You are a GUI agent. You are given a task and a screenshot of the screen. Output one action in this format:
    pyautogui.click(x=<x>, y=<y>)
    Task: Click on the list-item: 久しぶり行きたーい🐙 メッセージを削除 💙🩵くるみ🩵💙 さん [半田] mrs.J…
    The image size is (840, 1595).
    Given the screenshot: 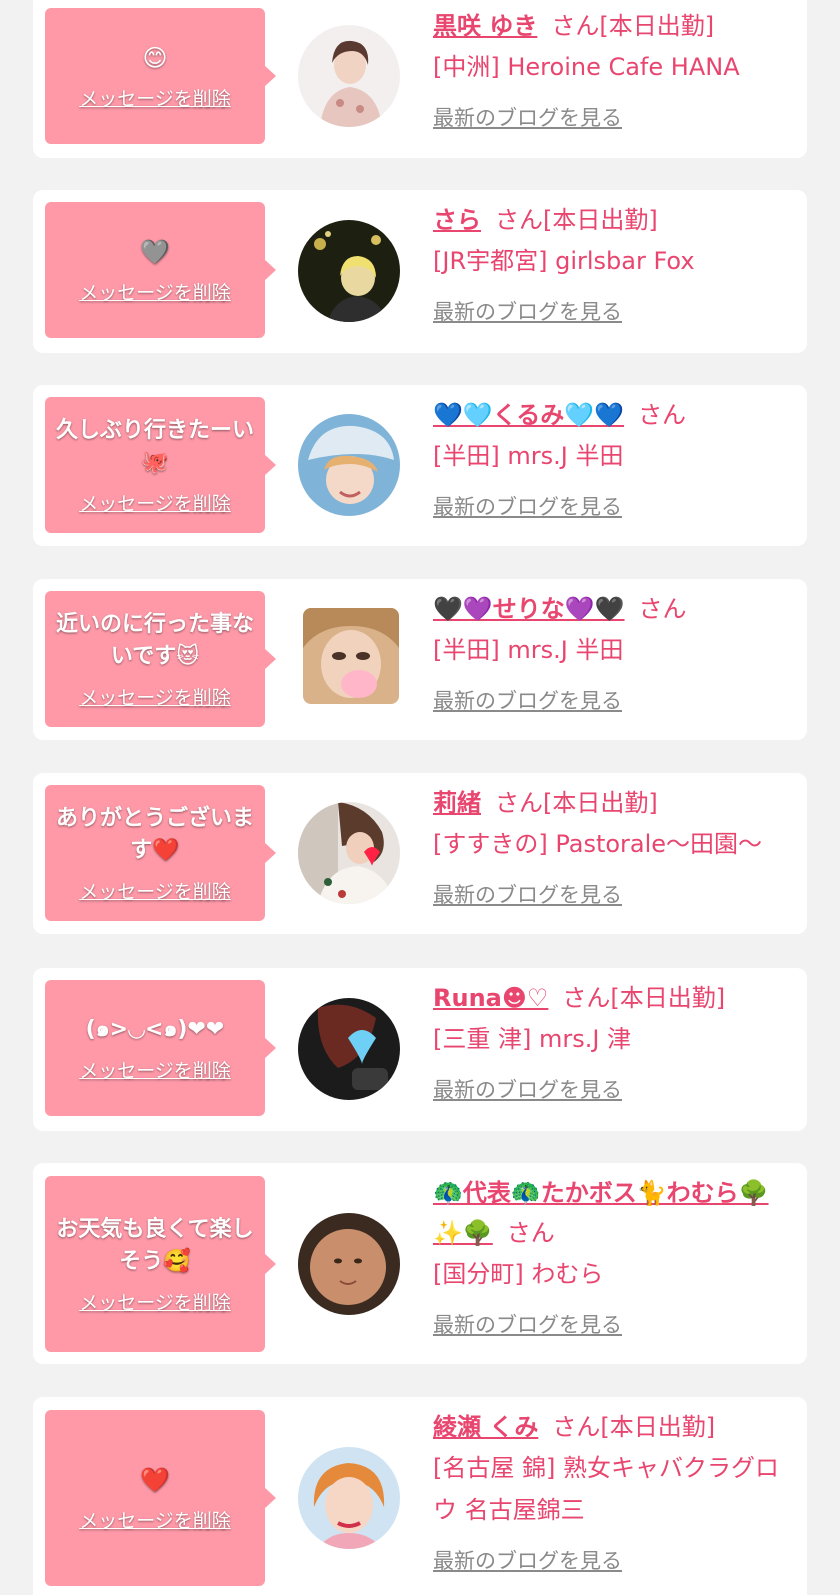 What is the action you would take?
    pyautogui.click(x=420, y=465)
    